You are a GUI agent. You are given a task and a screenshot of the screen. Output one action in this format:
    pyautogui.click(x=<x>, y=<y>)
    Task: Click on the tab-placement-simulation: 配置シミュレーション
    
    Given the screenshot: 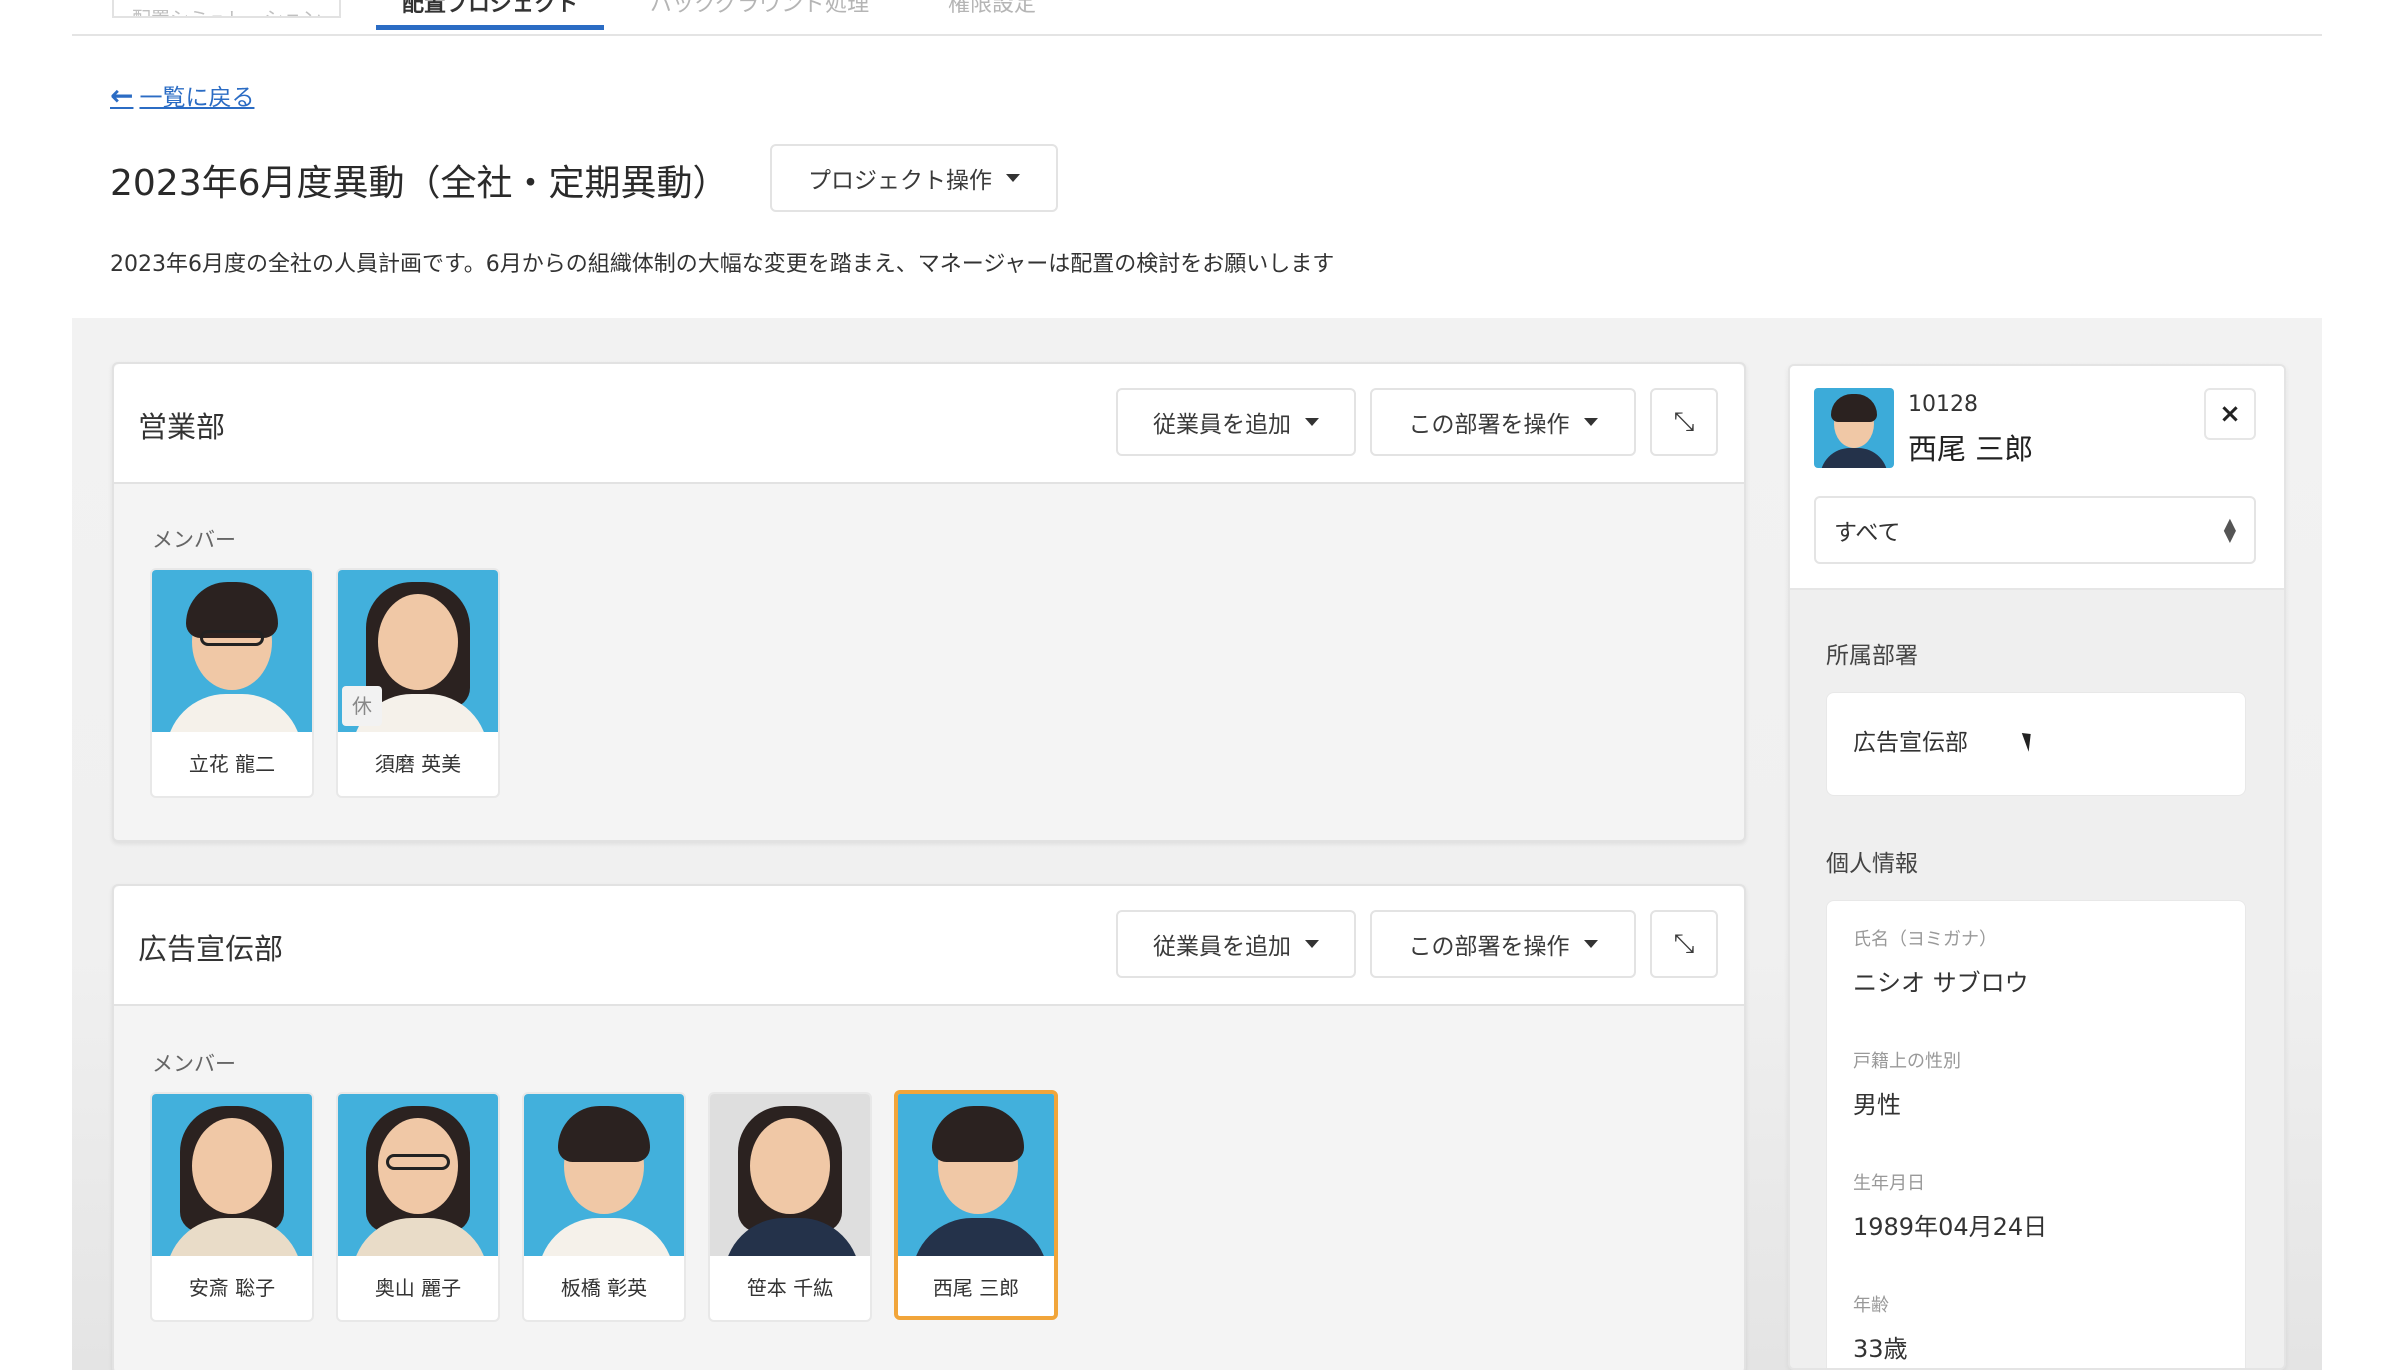 What is the action you would take?
    pyautogui.click(x=227, y=9)
    